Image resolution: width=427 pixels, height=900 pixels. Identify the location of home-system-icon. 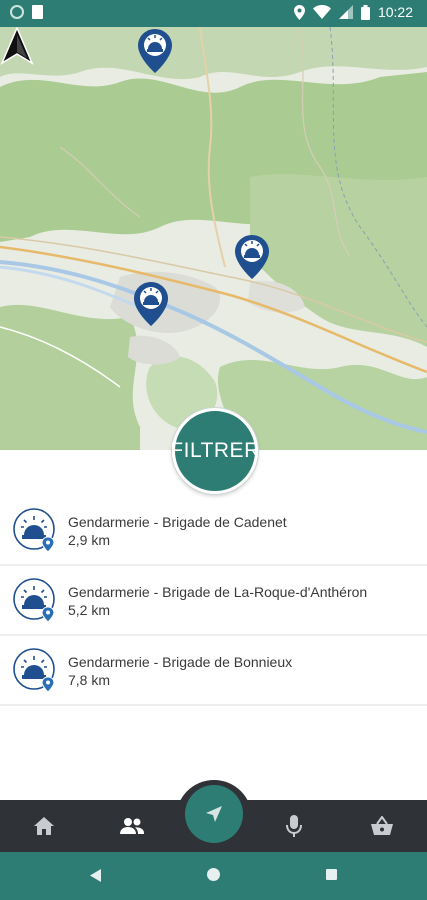
(213, 874).